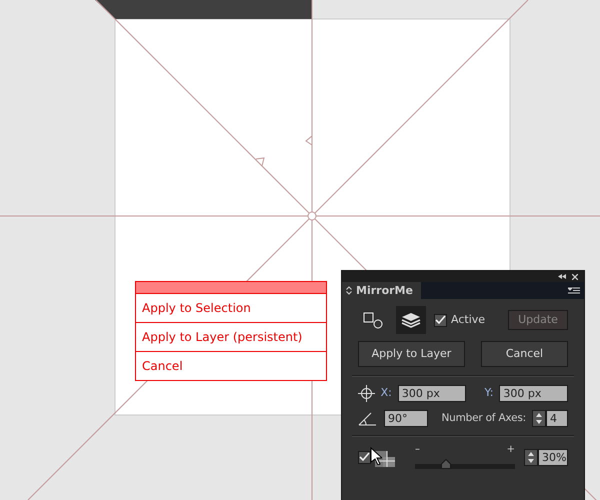 Image resolution: width=600 pixels, height=500 pixels. I want to click on number-of-axes-label: Number of Axes:, so click(483, 418).